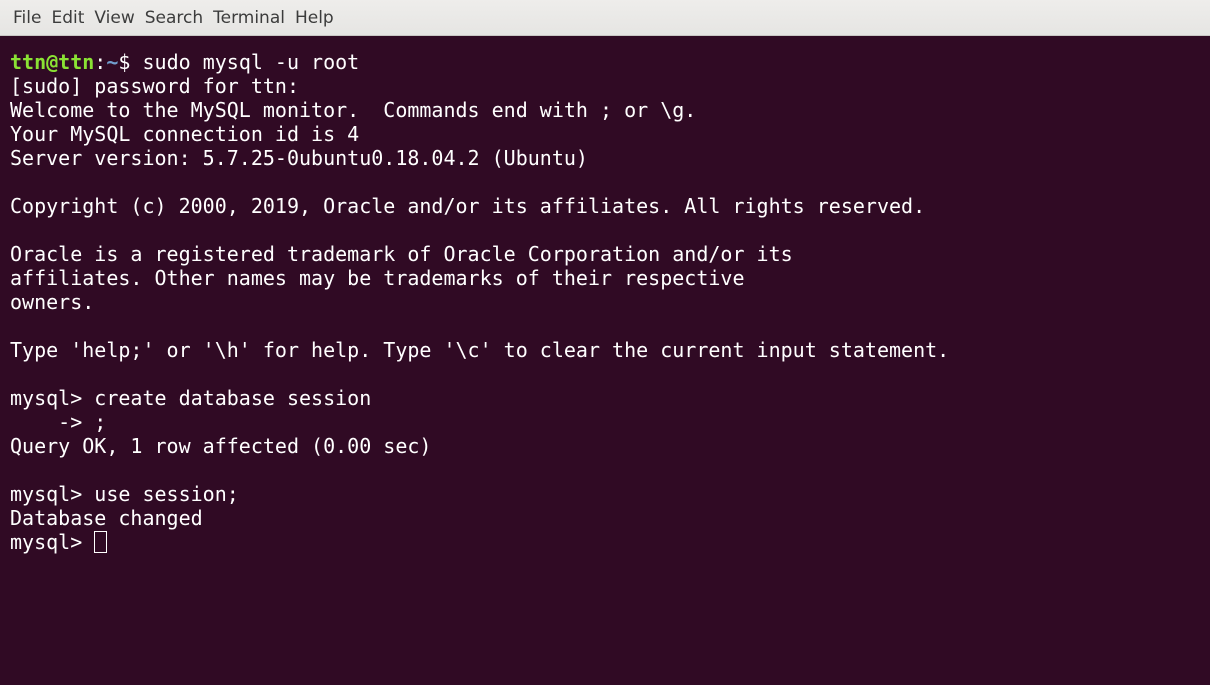  What do you see at coordinates (610, 542) in the screenshot?
I see `mysql-input-line: mysql>` at bounding box center [610, 542].